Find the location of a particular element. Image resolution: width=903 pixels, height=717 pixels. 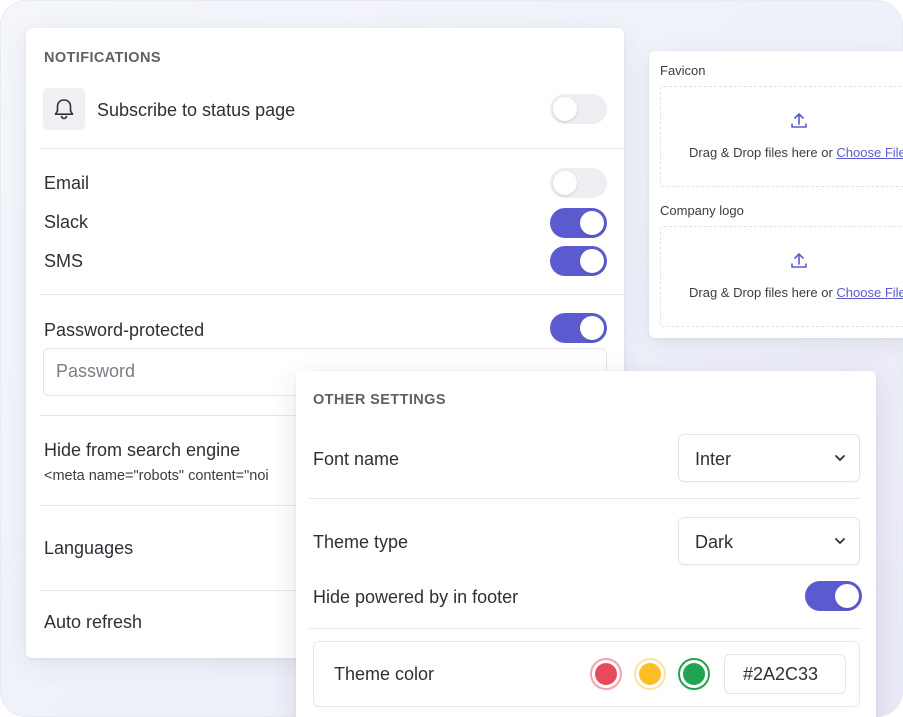

other-settings-title: OTHER SETTINGS is located at coordinates (379, 400).